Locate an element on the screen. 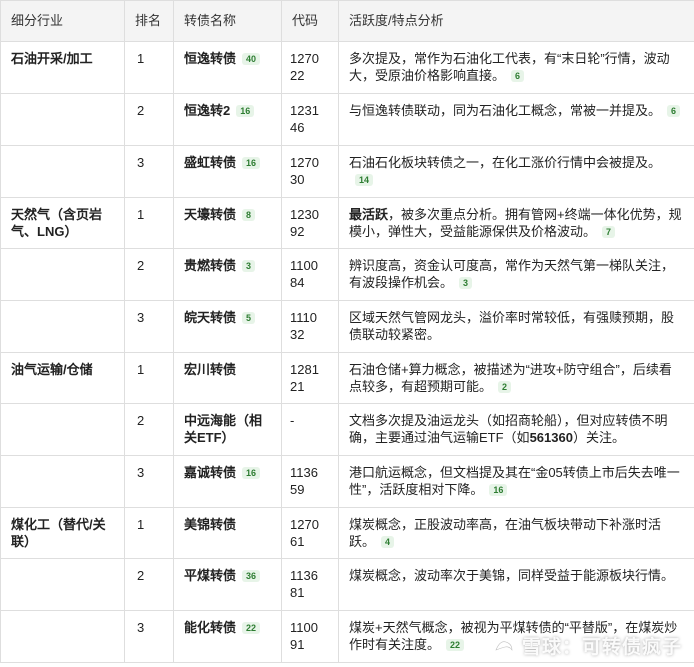 The image size is (694, 667). header-bond-name: 转债名称 is located at coordinates (227, 21).